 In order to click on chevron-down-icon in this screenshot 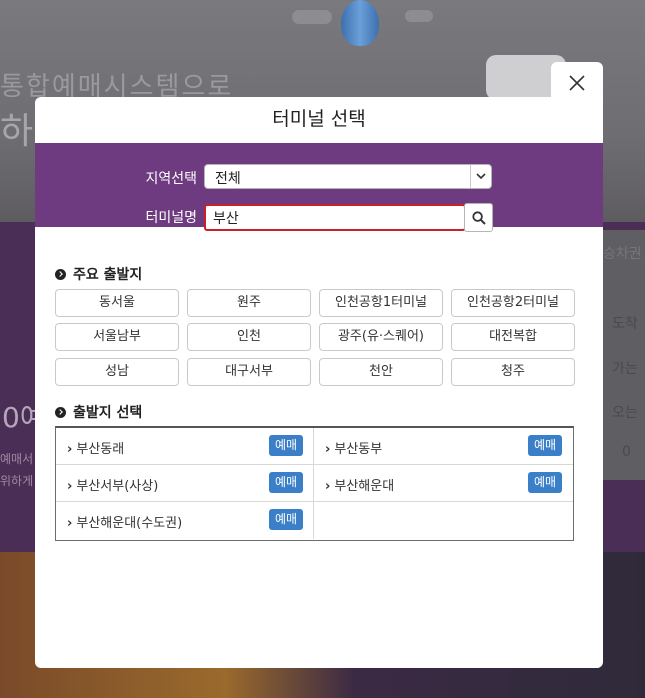, I will do `click(480, 176)`.